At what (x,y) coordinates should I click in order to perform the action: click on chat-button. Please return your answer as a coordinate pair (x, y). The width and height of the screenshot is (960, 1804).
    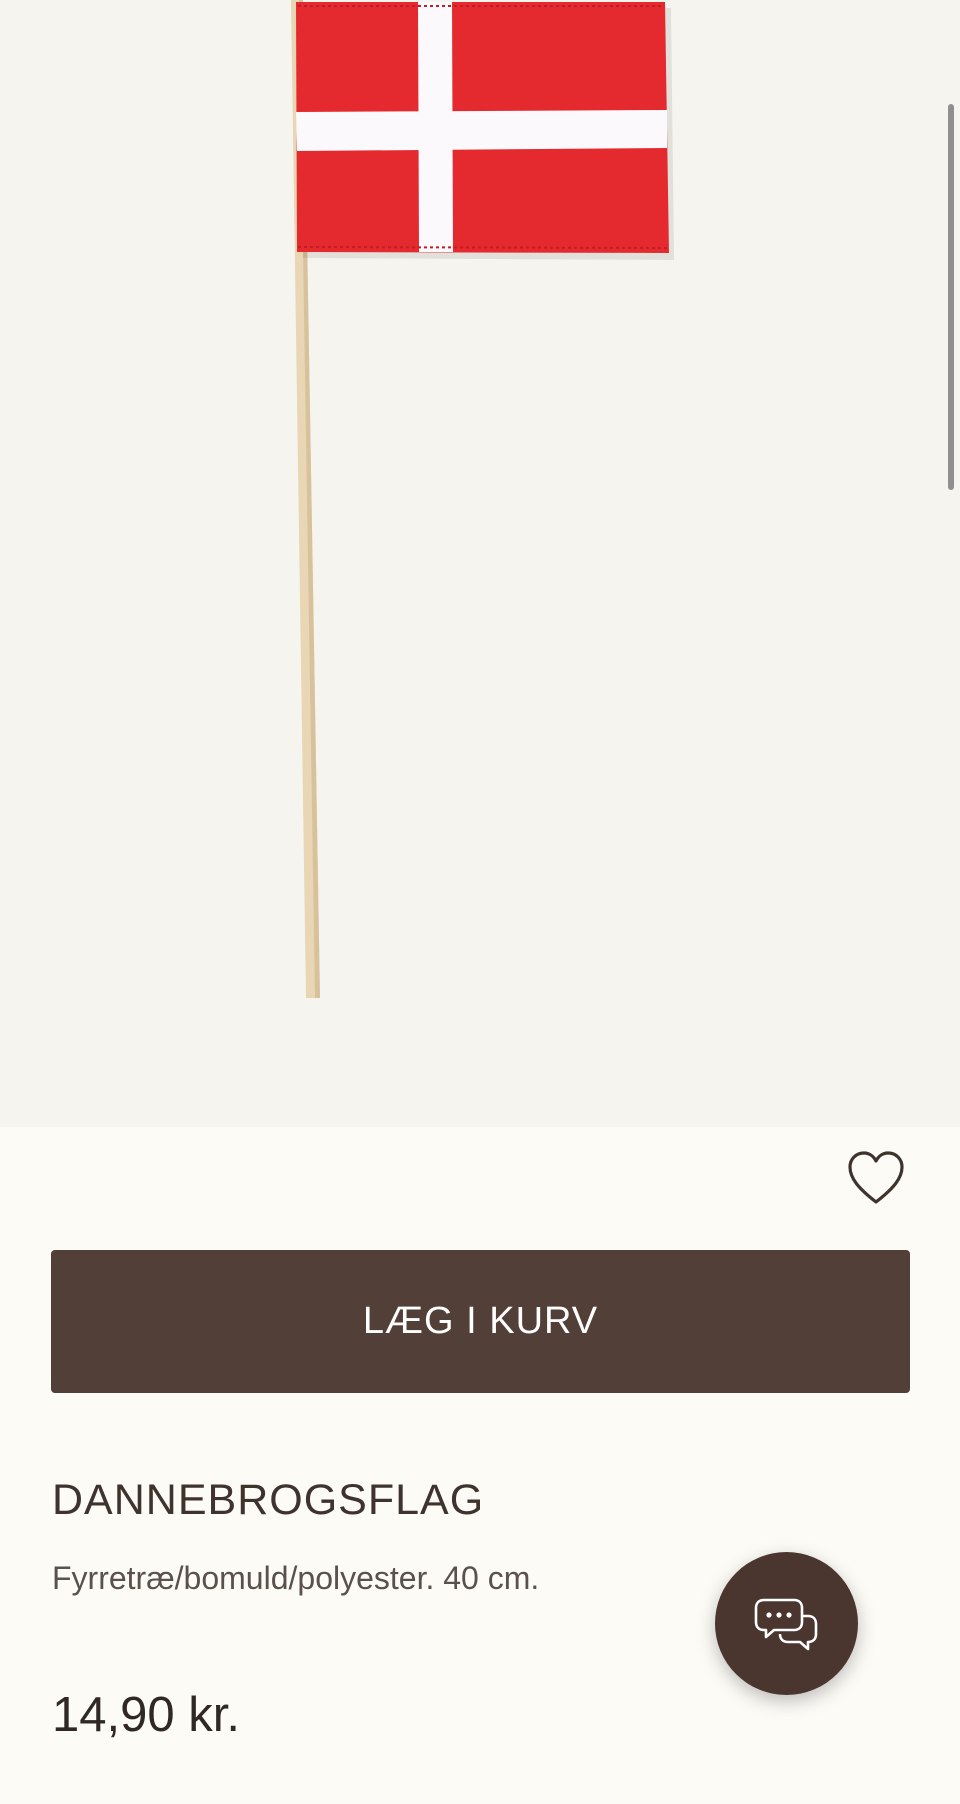
    Looking at the image, I should click on (786, 1623).